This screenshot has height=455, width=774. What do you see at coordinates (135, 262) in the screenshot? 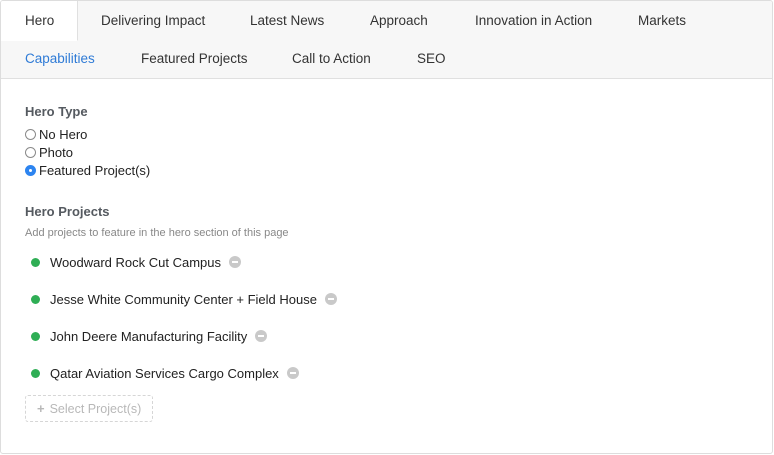
I see `project-name: Woodward Rock Cut Campus` at bounding box center [135, 262].